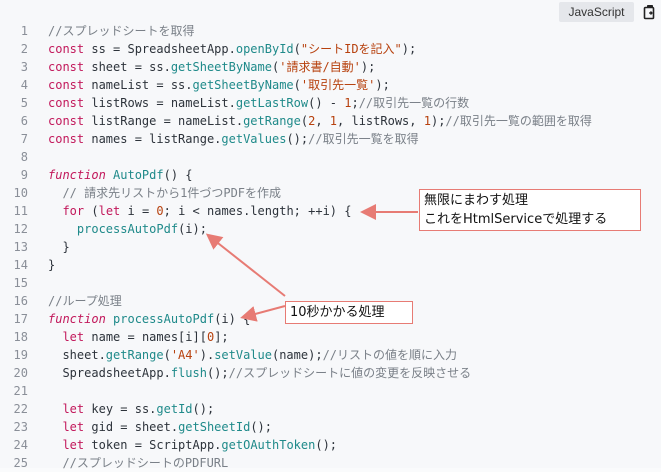 This screenshot has width=661, height=472. What do you see at coordinates (326, 103) in the screenshot?
I see `code-token: () -` at bounding box center [326, 103].